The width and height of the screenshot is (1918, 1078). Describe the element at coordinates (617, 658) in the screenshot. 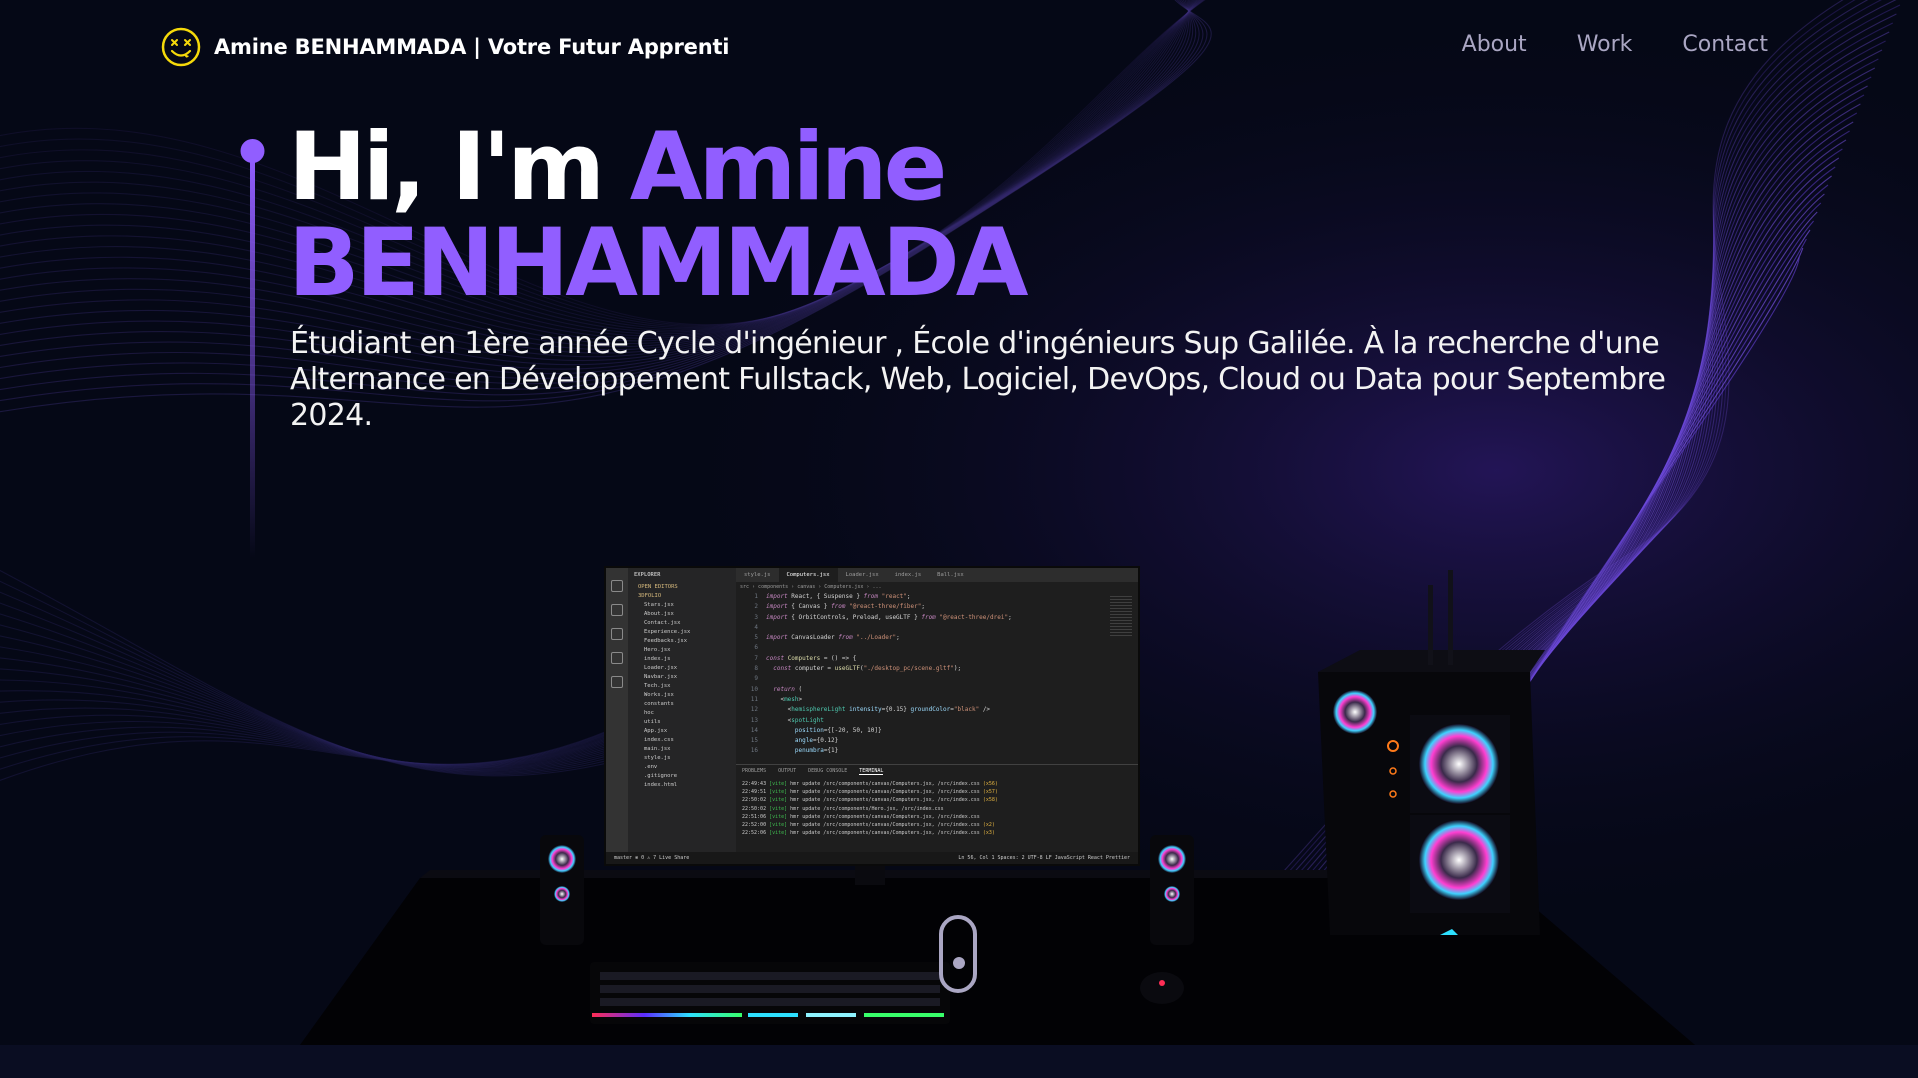

I see `debug-icon` at that location.